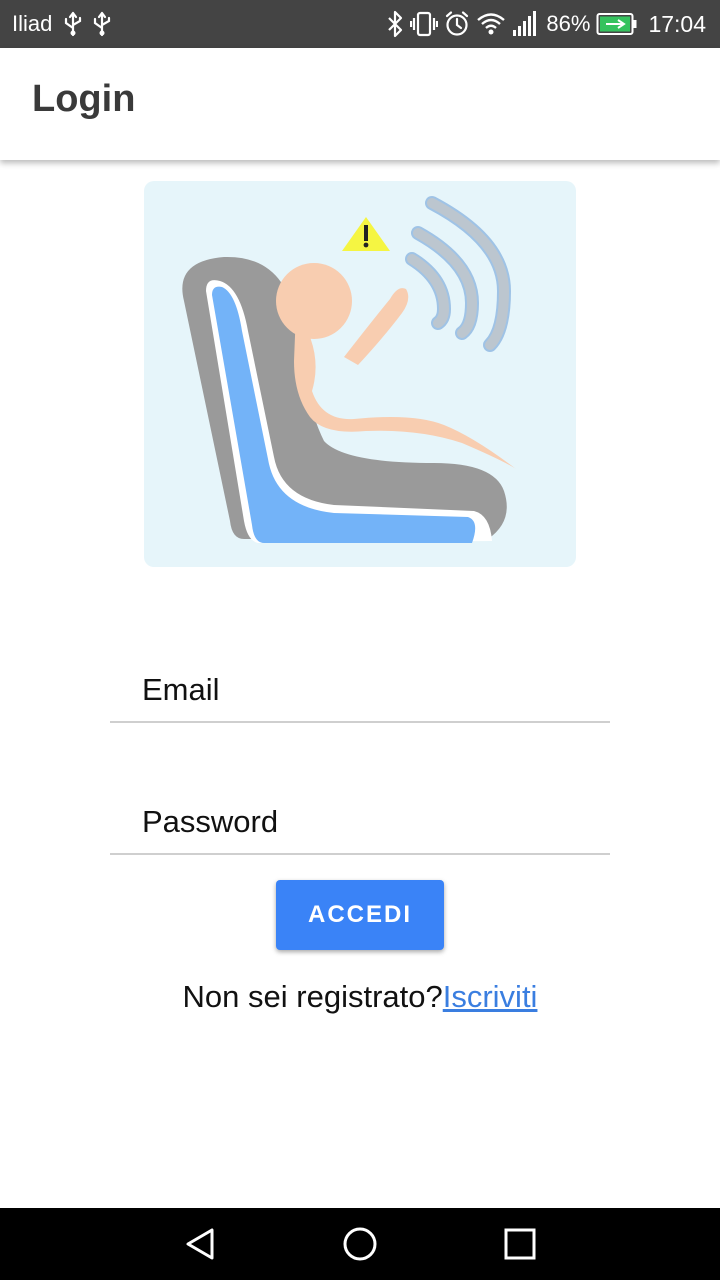 The width and height of the screenshot is (720, 1280). What do you see at coordinates (360, 915) in the screenshot?
I see `login-button: ACCEDI` at bounding box center [360, 915].